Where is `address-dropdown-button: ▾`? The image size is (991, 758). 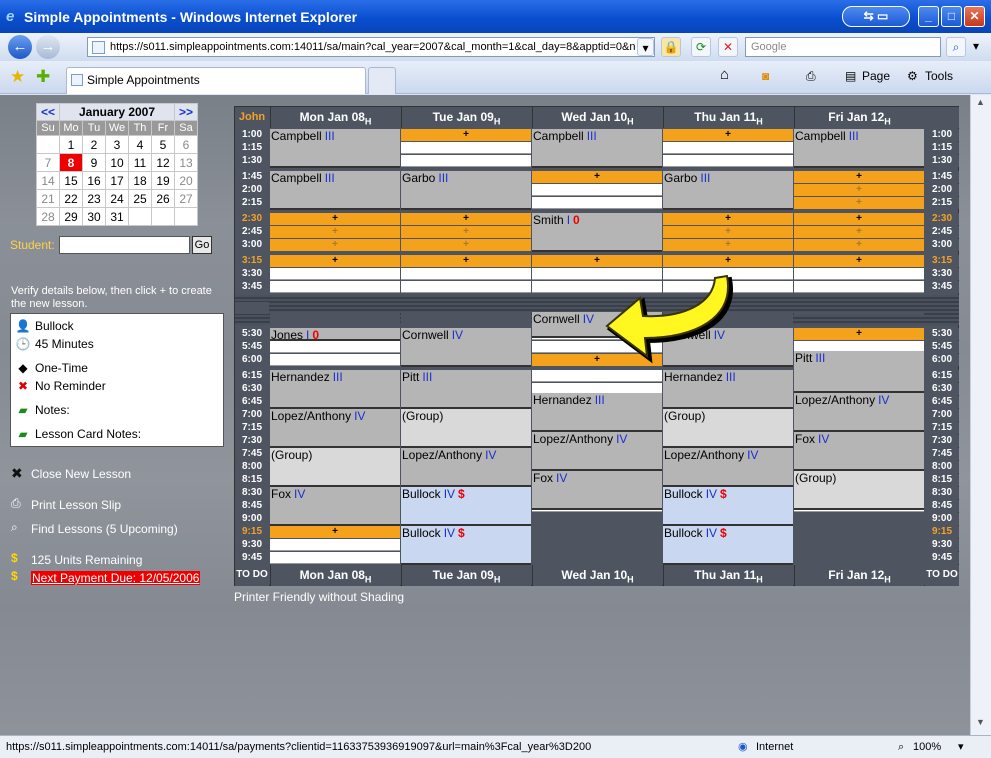 address-dropdown-button: ▾ is located at coordinates (645, 47).